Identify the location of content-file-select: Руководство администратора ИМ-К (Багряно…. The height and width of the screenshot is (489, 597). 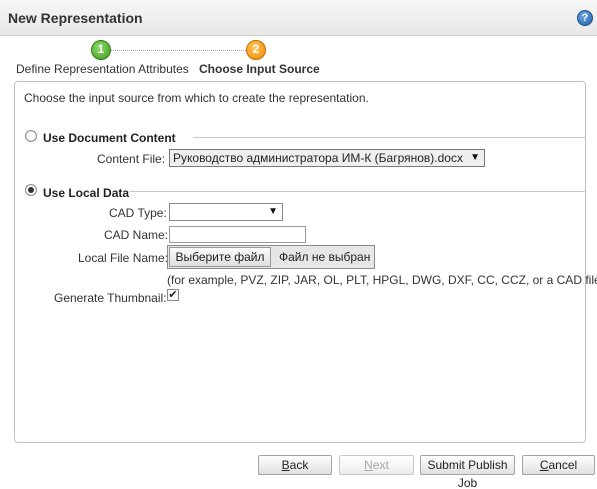
(327, 158).